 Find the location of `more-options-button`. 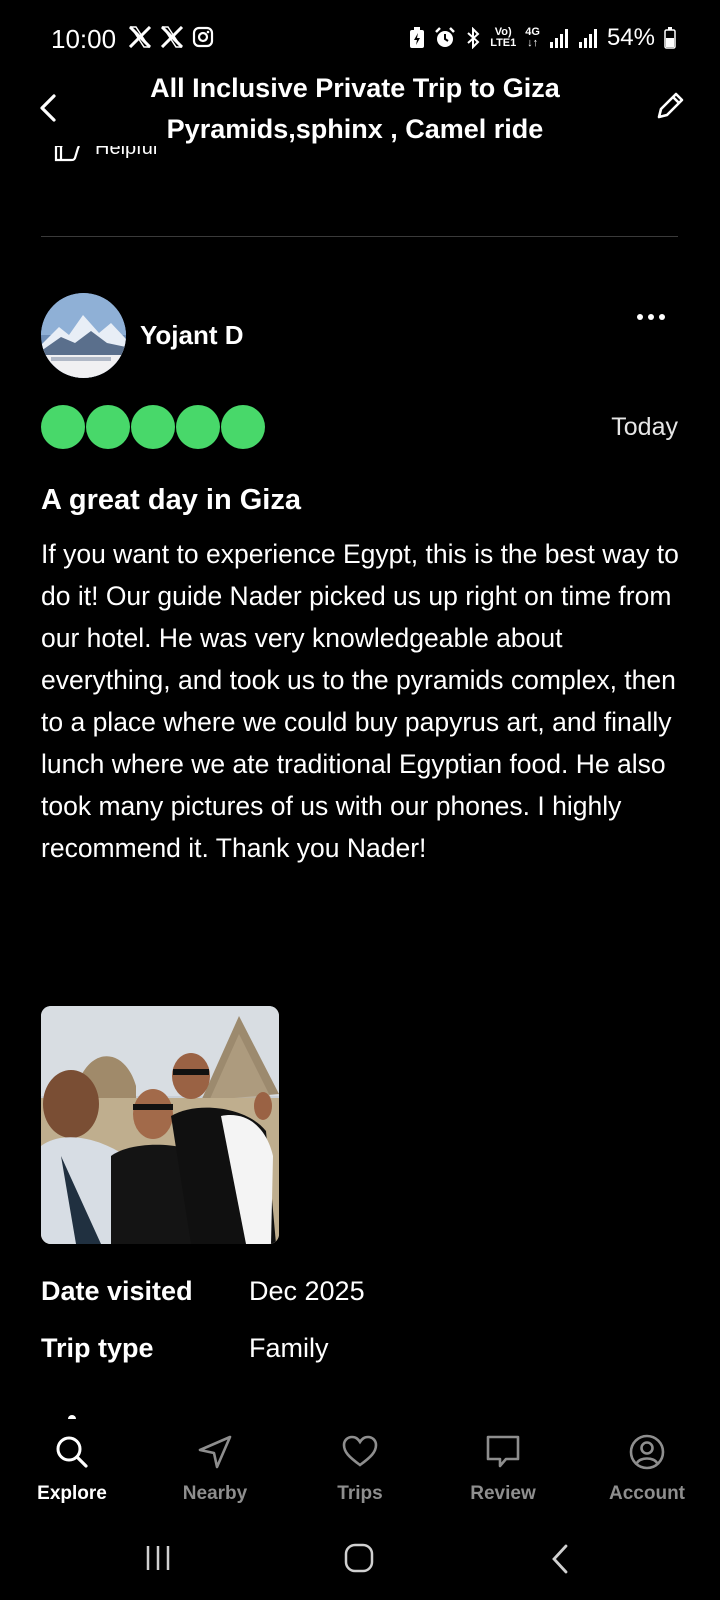

more-options-button is located at coordinates (651, 317).